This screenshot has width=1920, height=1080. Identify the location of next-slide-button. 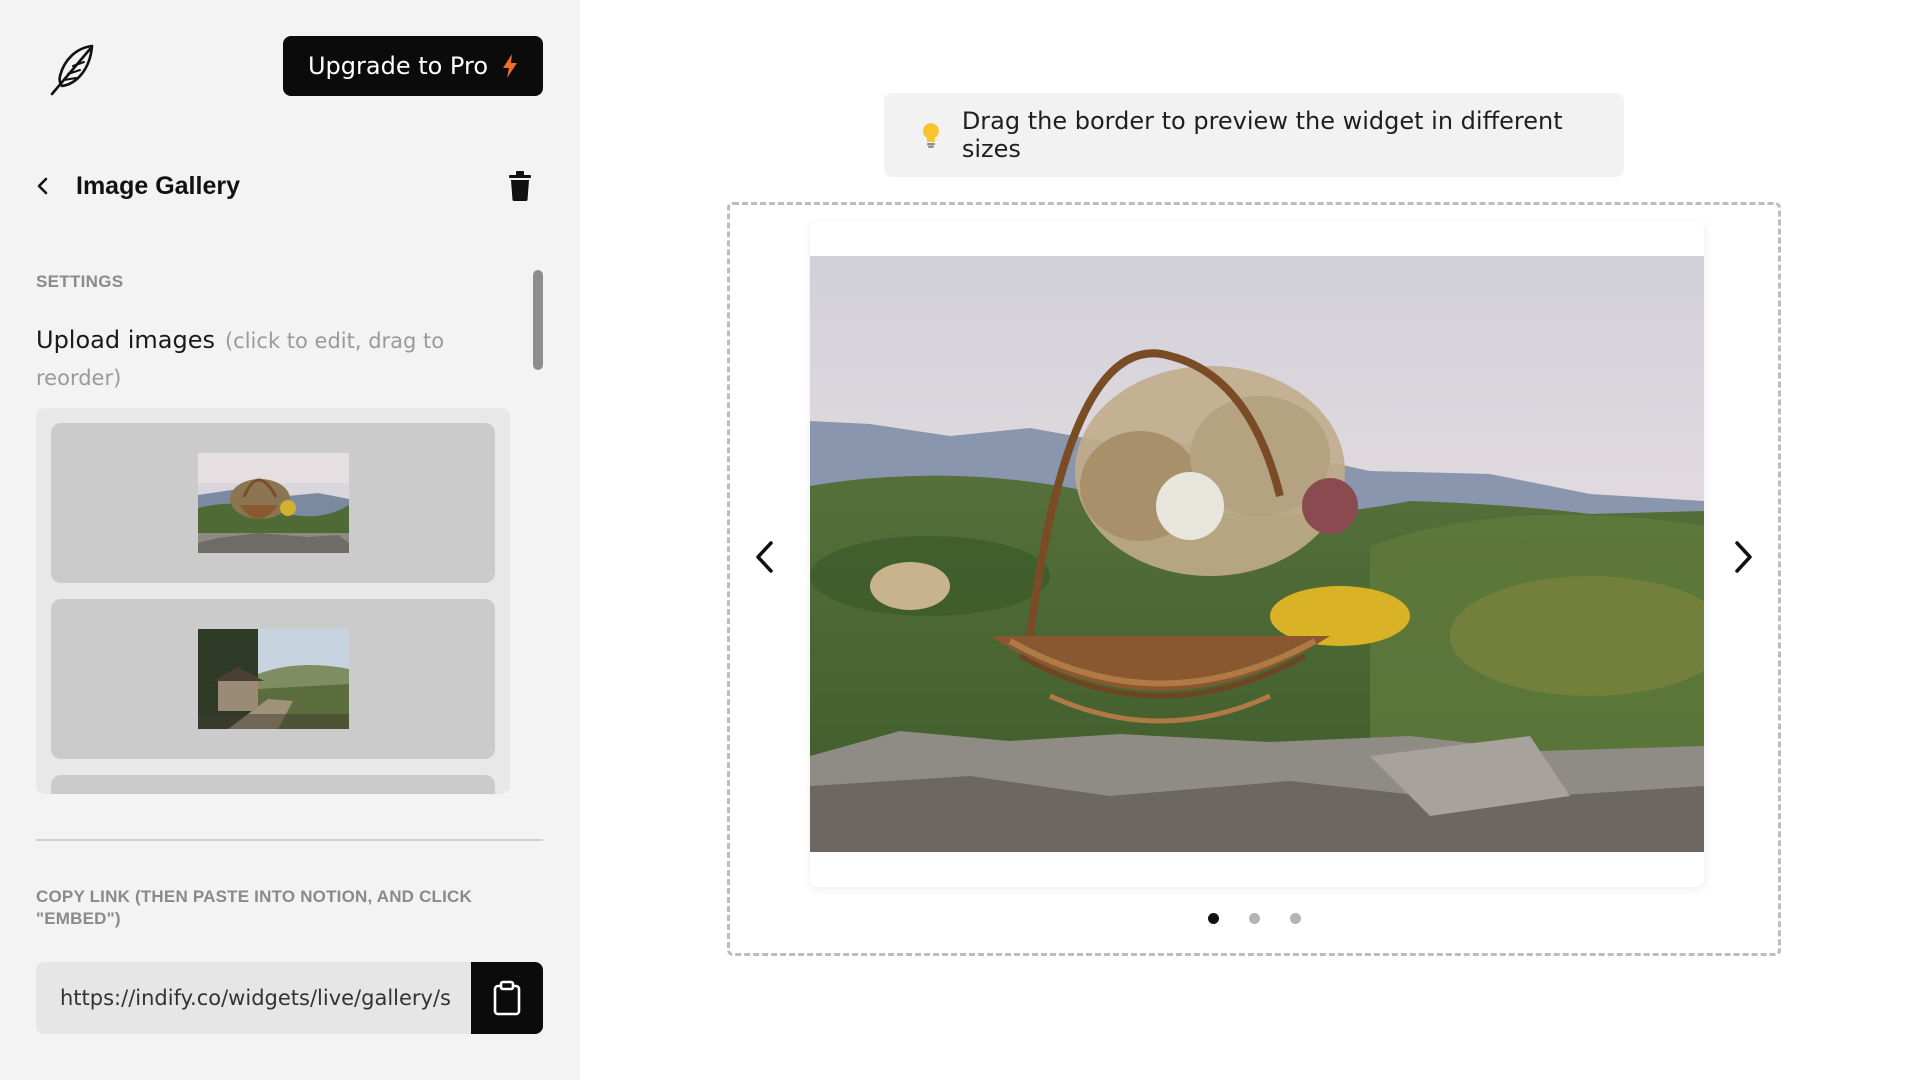
(1744, 557).